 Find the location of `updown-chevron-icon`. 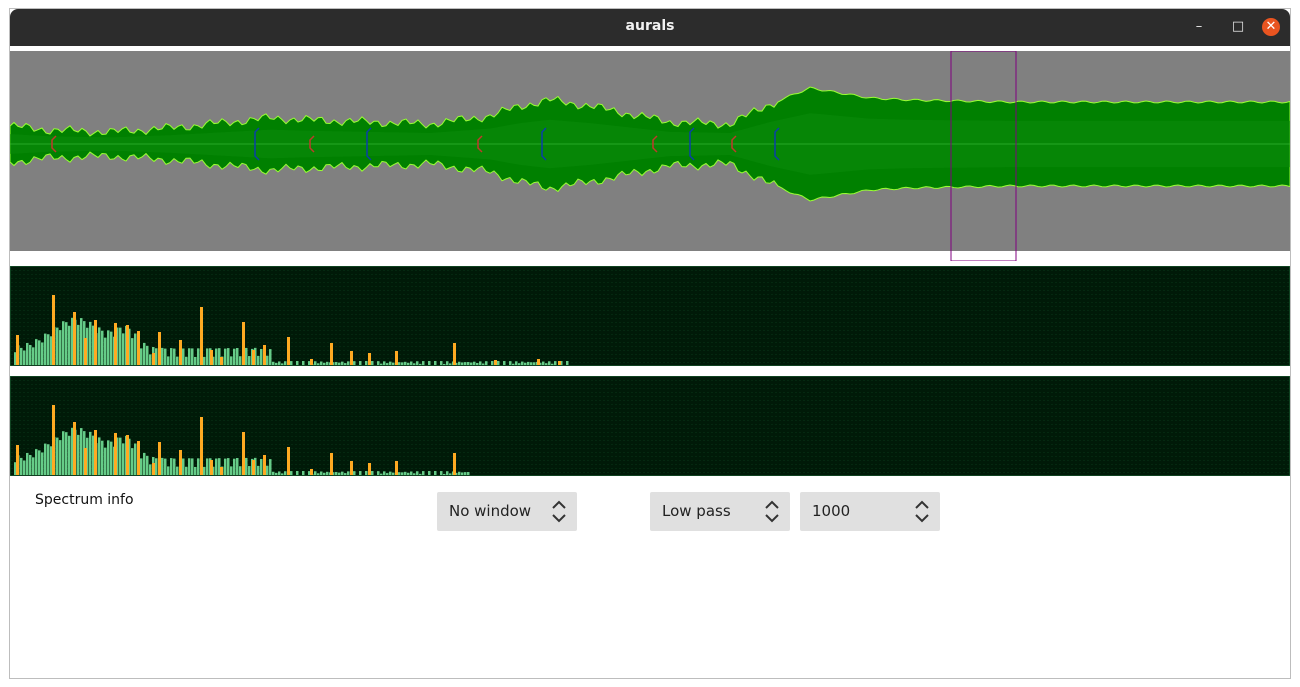

updown-chevron-icon is located at coordinates (559, 511).